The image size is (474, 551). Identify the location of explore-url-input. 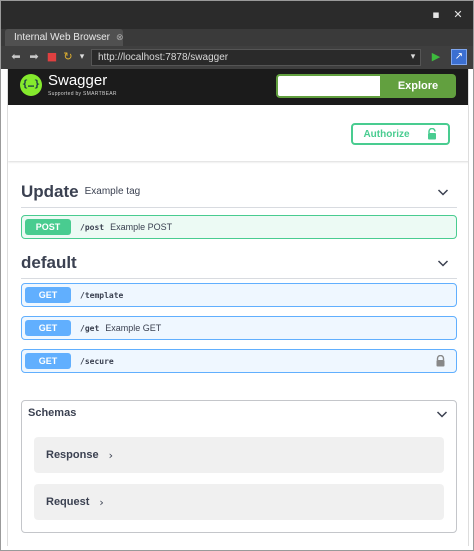
(328, 86).